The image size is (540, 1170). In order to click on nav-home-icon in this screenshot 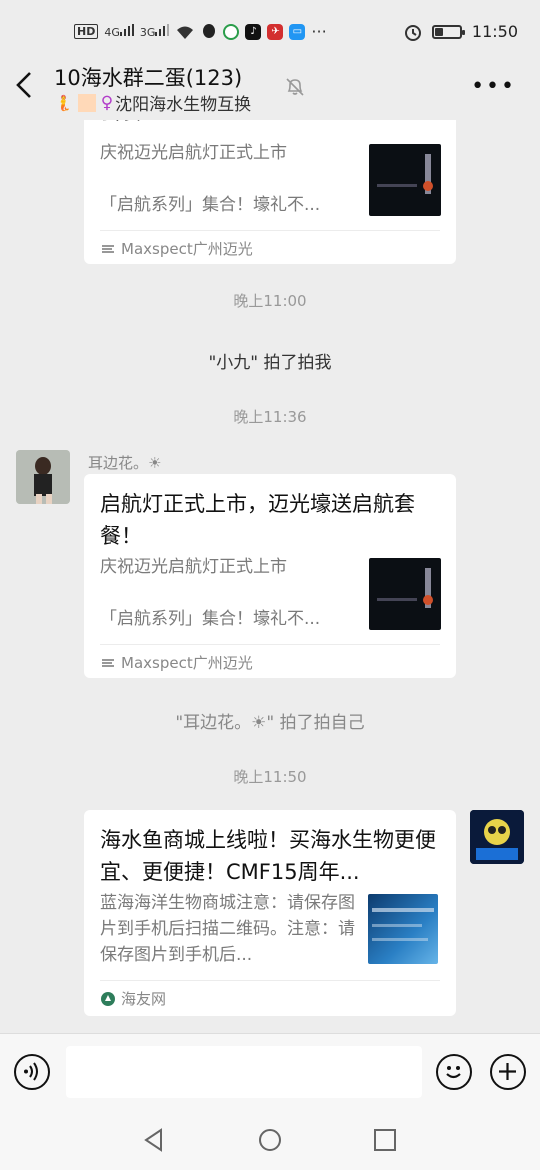, I will do `click(270, 1140)`.